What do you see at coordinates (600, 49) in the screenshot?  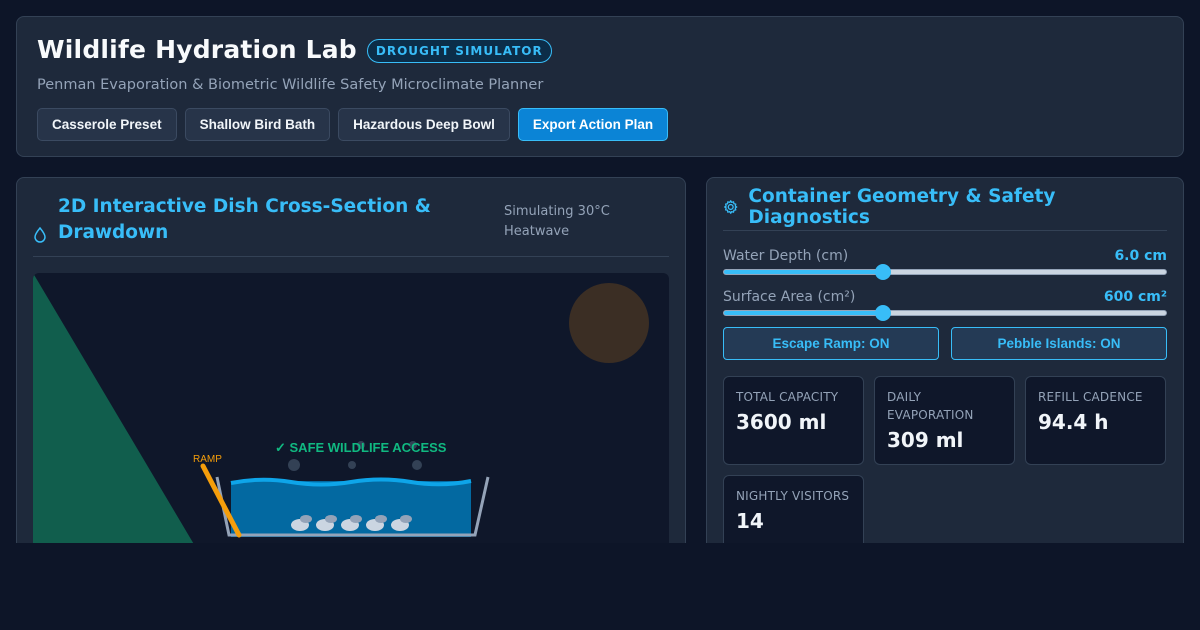 I see `title-row: Wildlife Hydration Lab DROUGHT SIMULATOR` at bounding box center [600, 49].